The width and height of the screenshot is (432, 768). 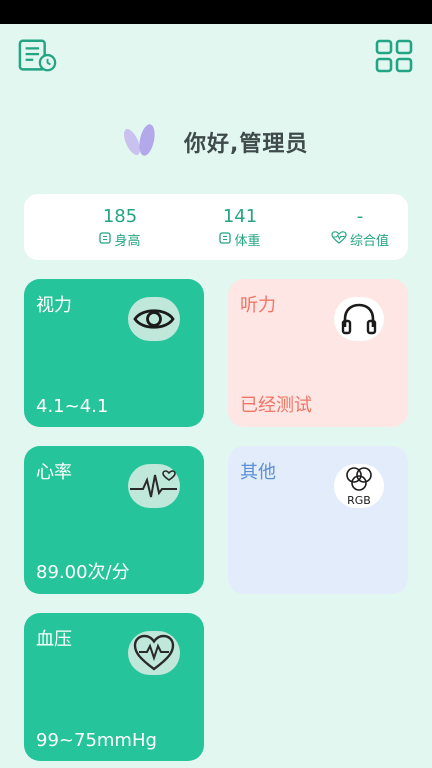 I want to click on rgb-label: RGB, so click(x=359, y=500).